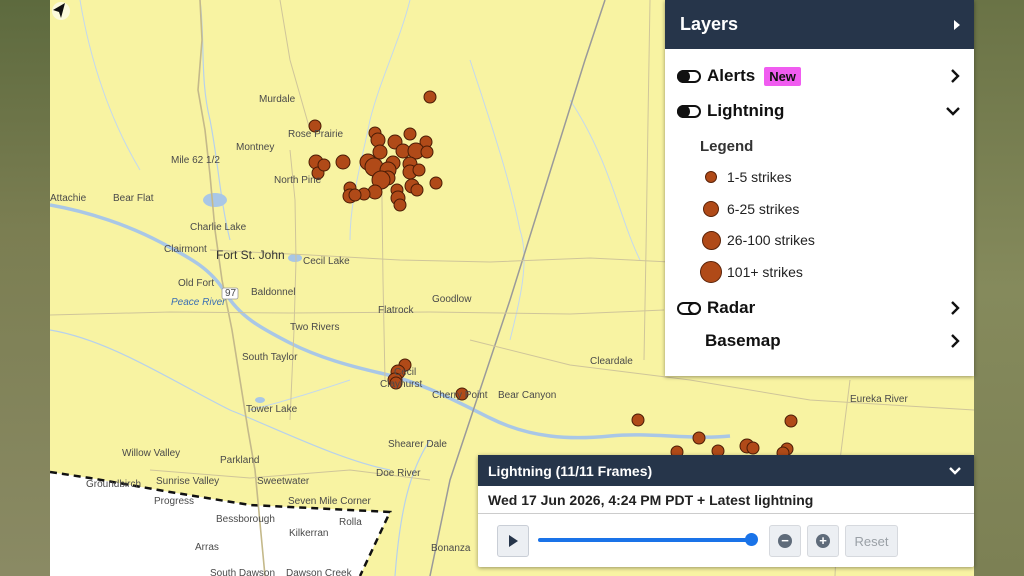 Image resolution: width=1024 pixels, height=576 pixels. What do you see at coordinates (174, 501) in the screenshot?
I see `map-place-label: Progress` at bounding box center [174, 501].